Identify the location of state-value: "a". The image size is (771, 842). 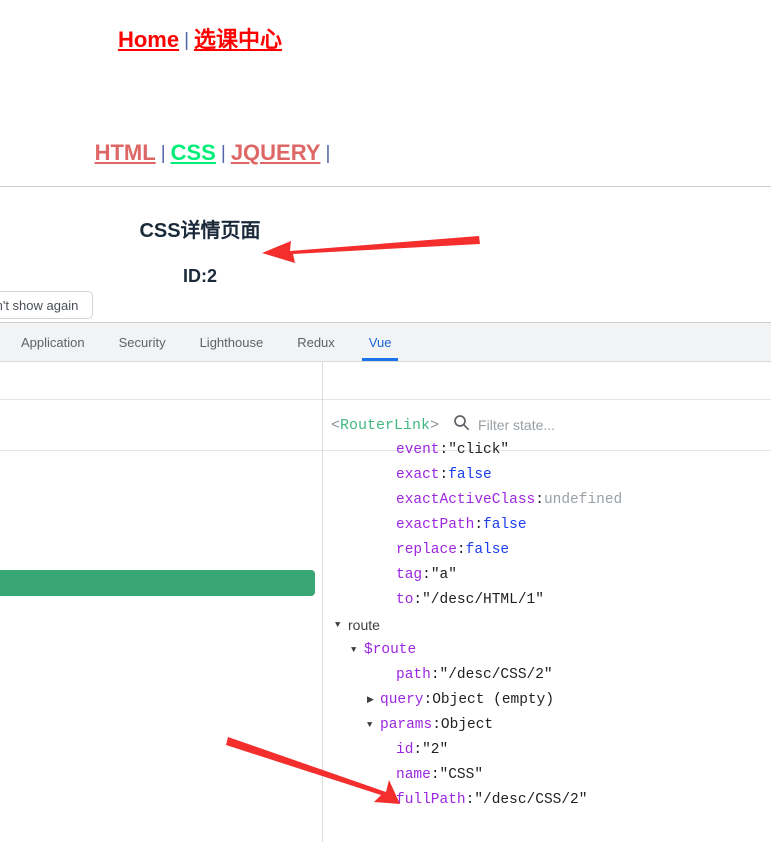
(443, 575).